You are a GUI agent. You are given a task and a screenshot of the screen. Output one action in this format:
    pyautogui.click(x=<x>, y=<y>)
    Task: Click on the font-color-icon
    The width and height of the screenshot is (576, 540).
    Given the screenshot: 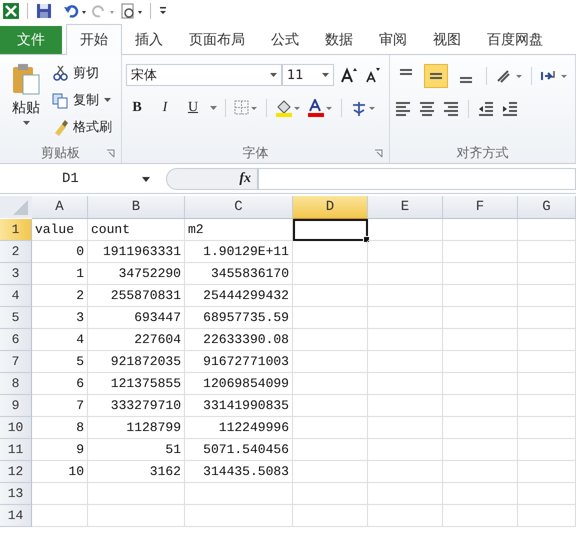 What is the action you would take?
    pyautogui.click(x=320, y=108)
    